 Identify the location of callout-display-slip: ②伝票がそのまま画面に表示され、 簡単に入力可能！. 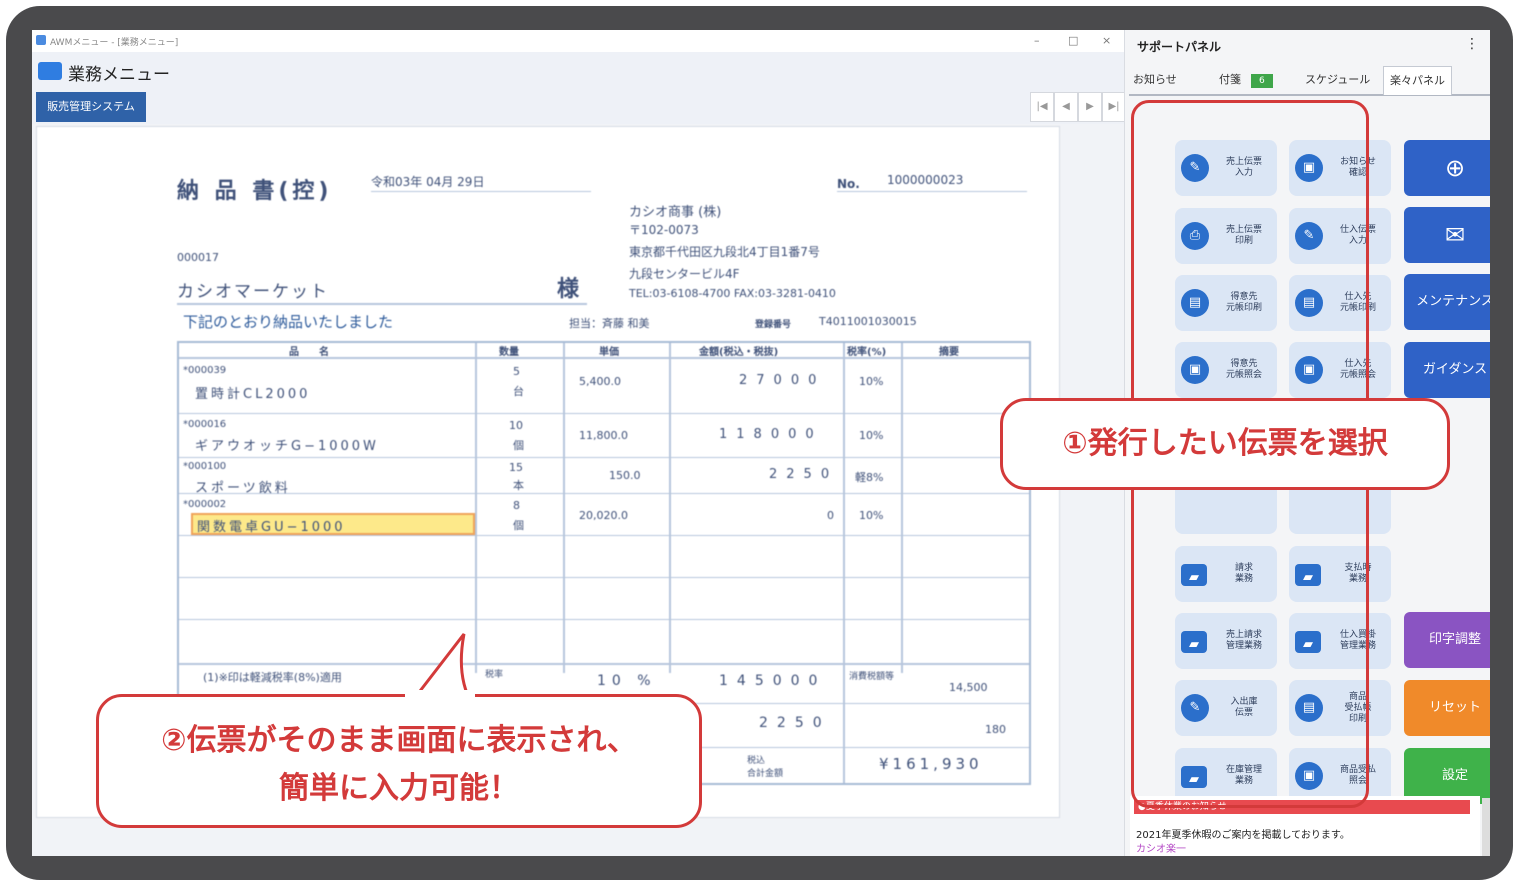
(399, 761).